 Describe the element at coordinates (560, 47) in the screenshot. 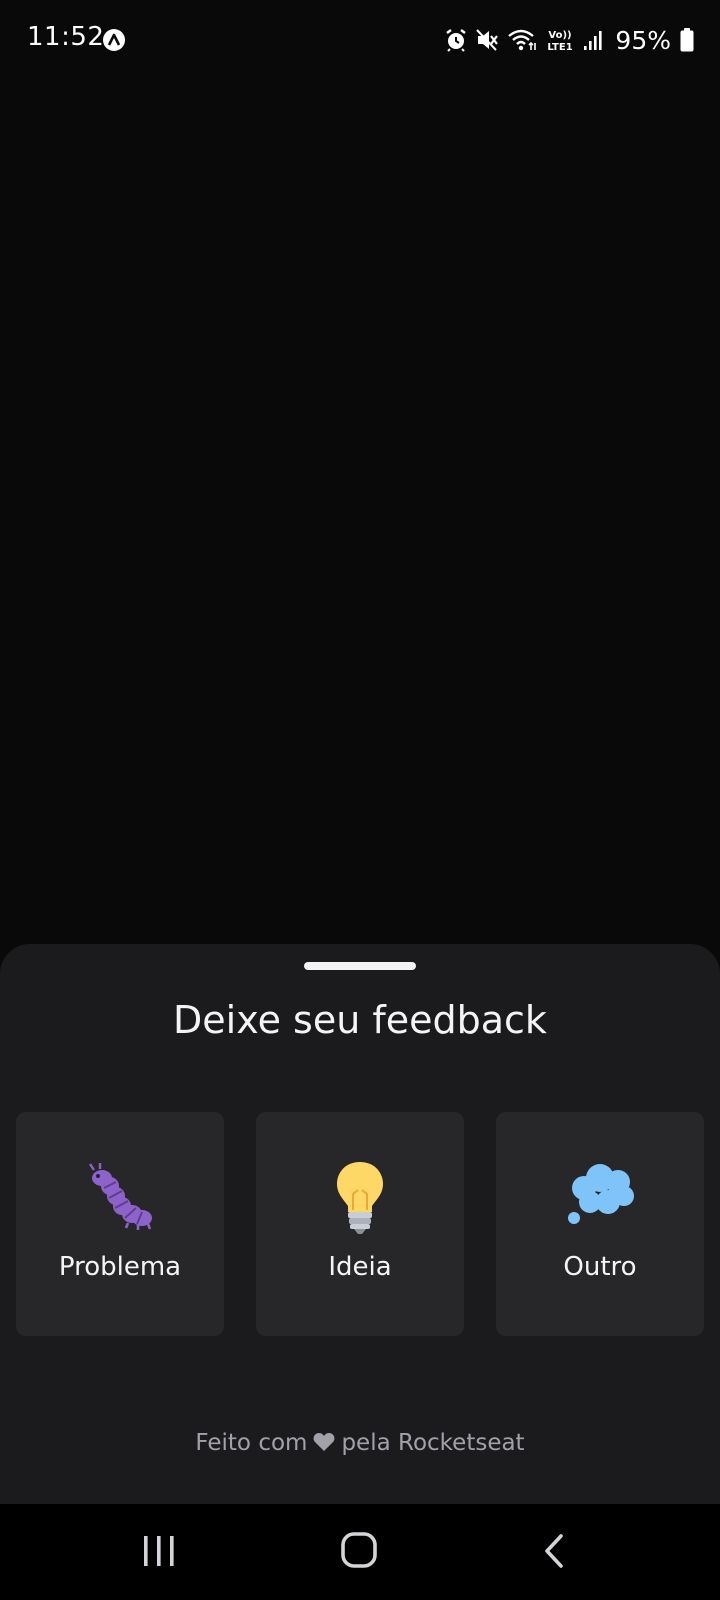

I see `svg-text: LTE1` at that location.